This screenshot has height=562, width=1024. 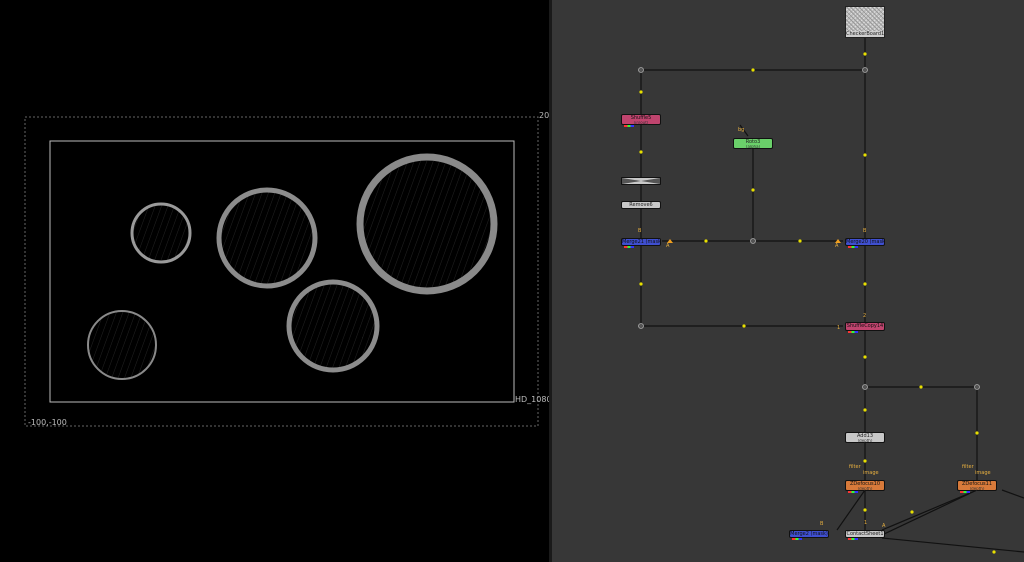 What do you see at coordinates (983, 473) in the screenshot?
I see `pipe-label-image-right: image` at bounding box center [983, 473].